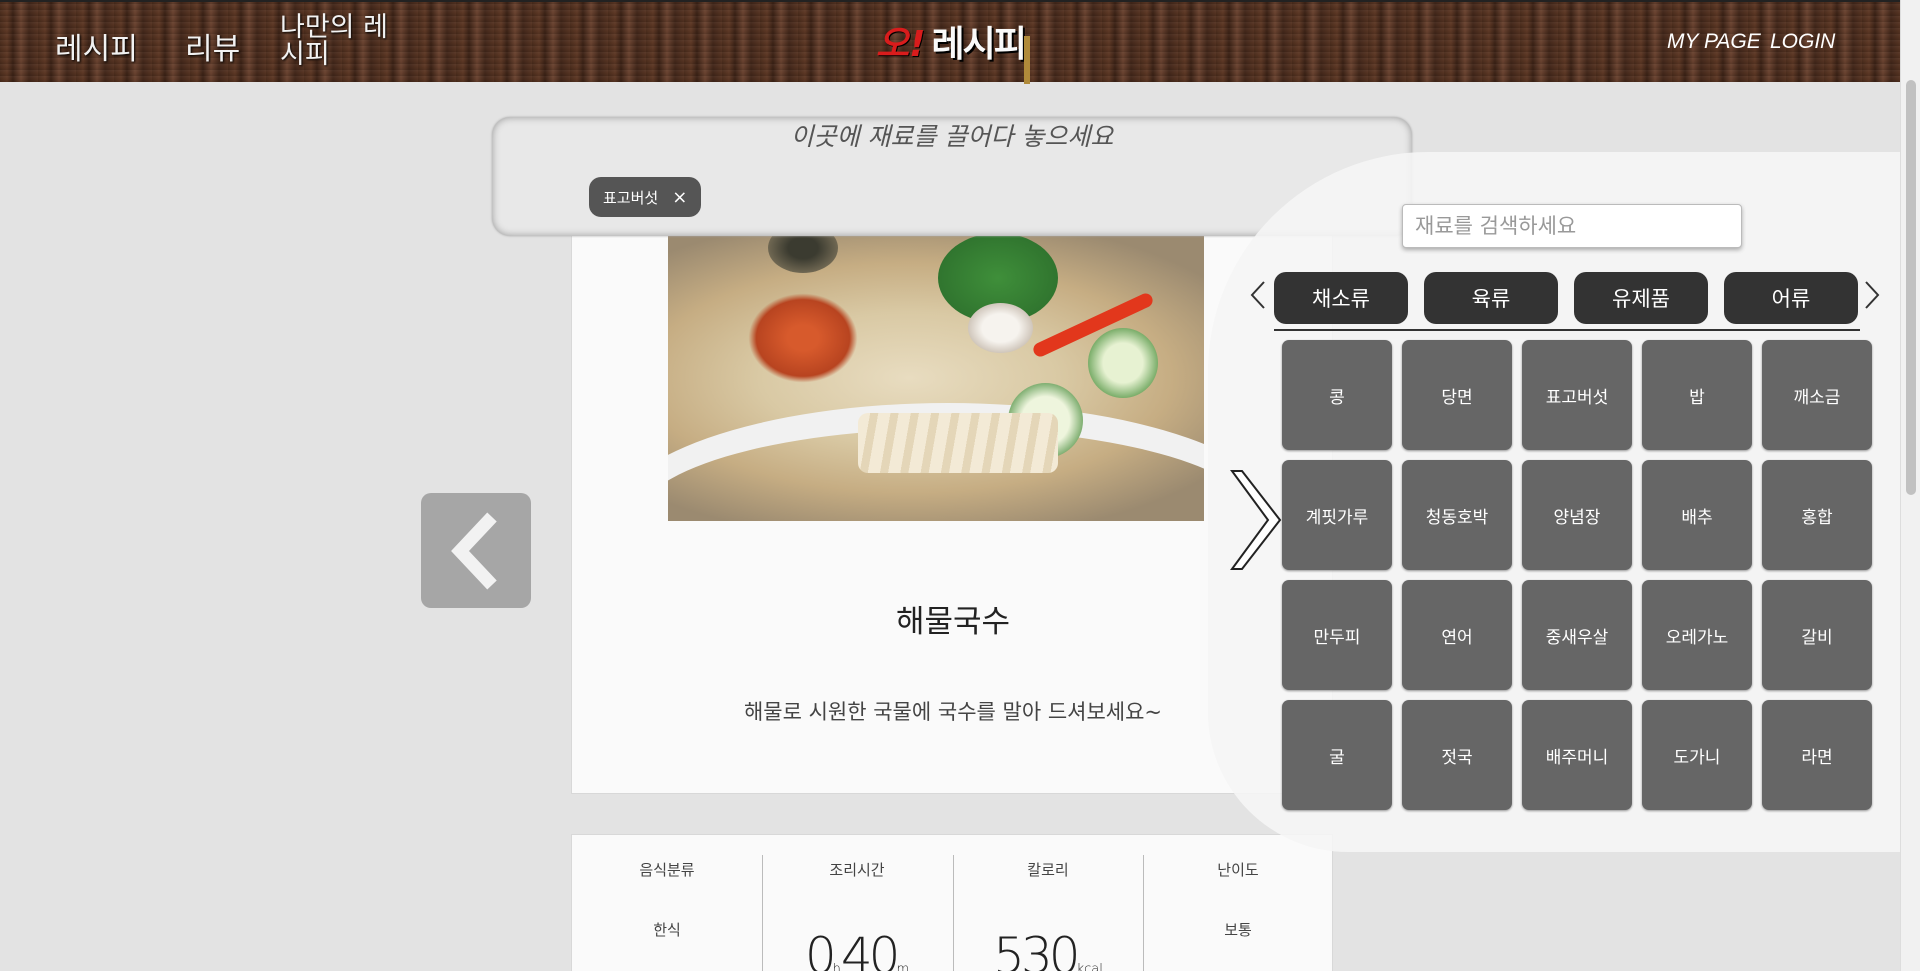 The height and width of the screenshot is (971, 1920). What do you see at coordinates (857, 949) in the screenshot?
I see `time-value: 0h40m` at bounding box center [857, 949].